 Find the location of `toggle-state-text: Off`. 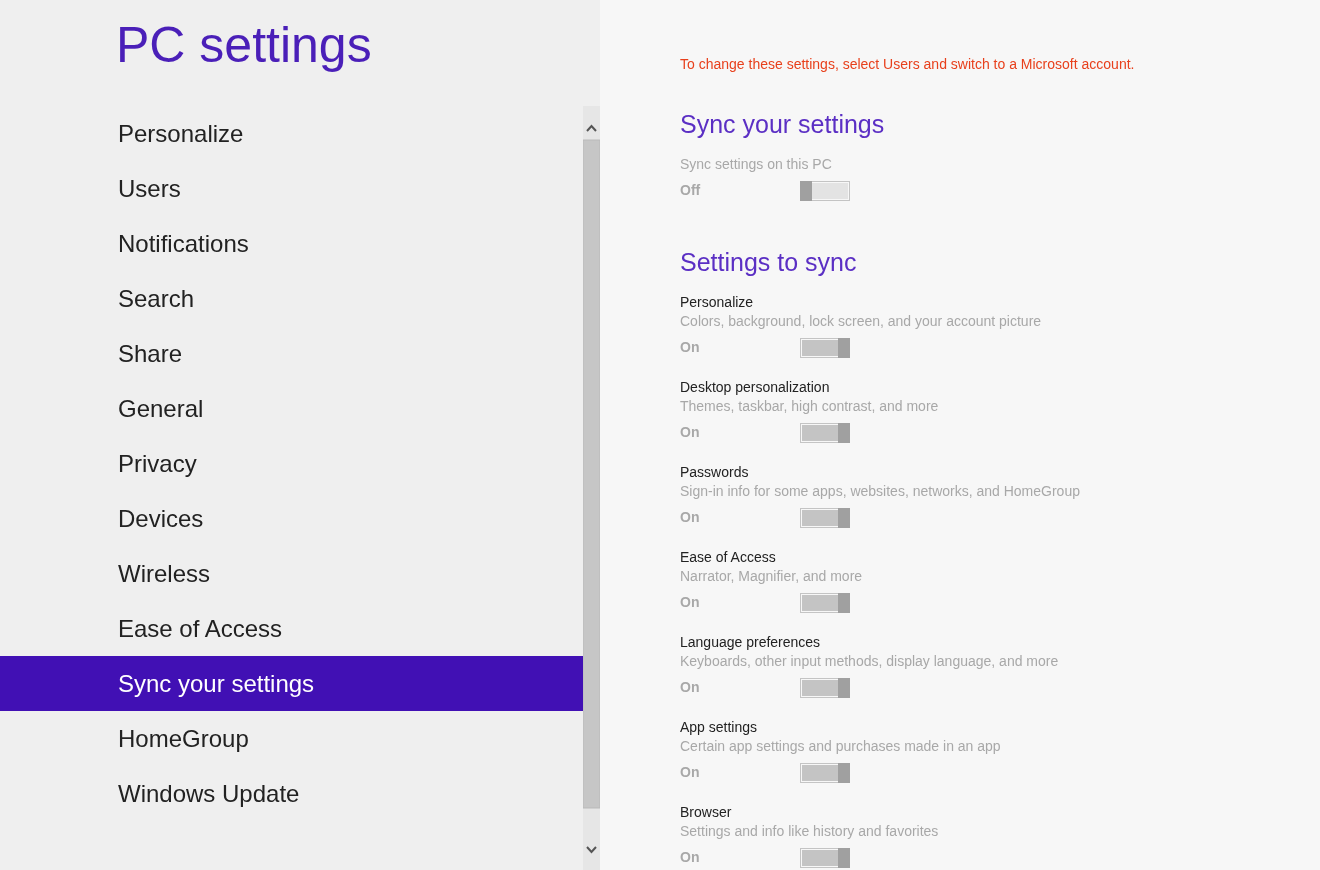

toggle-state-text: Off is located at coordinates (691, 190).